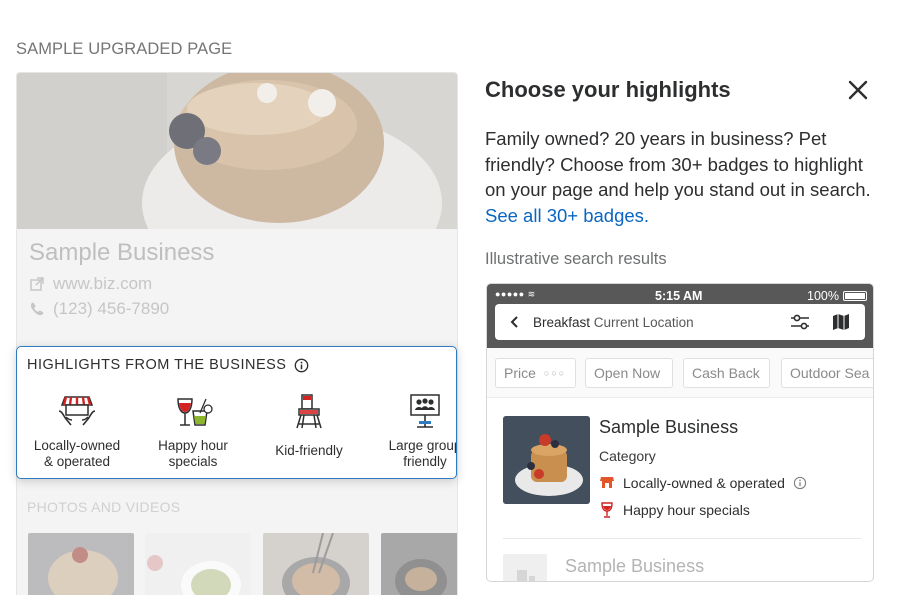 The image size is (900, 595). I want to click on group-sign-icon, so click(425, 411).